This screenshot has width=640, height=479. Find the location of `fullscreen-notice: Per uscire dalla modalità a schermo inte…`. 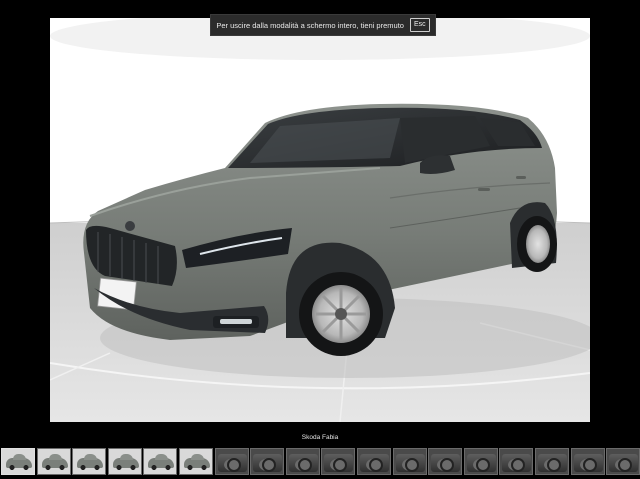

fullscreen-notice: Per uscire dalla modalità a schermo inte… is located at coordinates (323, 25).